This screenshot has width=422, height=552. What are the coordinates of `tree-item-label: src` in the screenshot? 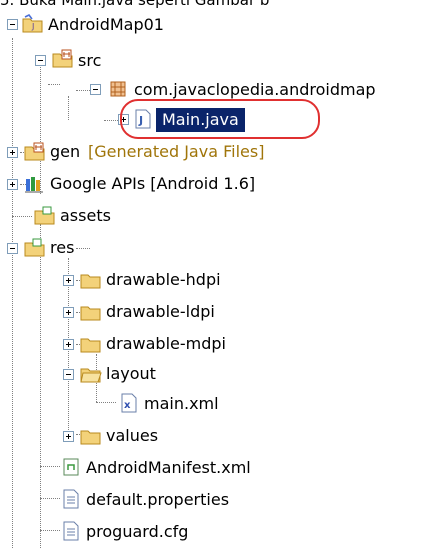 It's located at (90, 60).